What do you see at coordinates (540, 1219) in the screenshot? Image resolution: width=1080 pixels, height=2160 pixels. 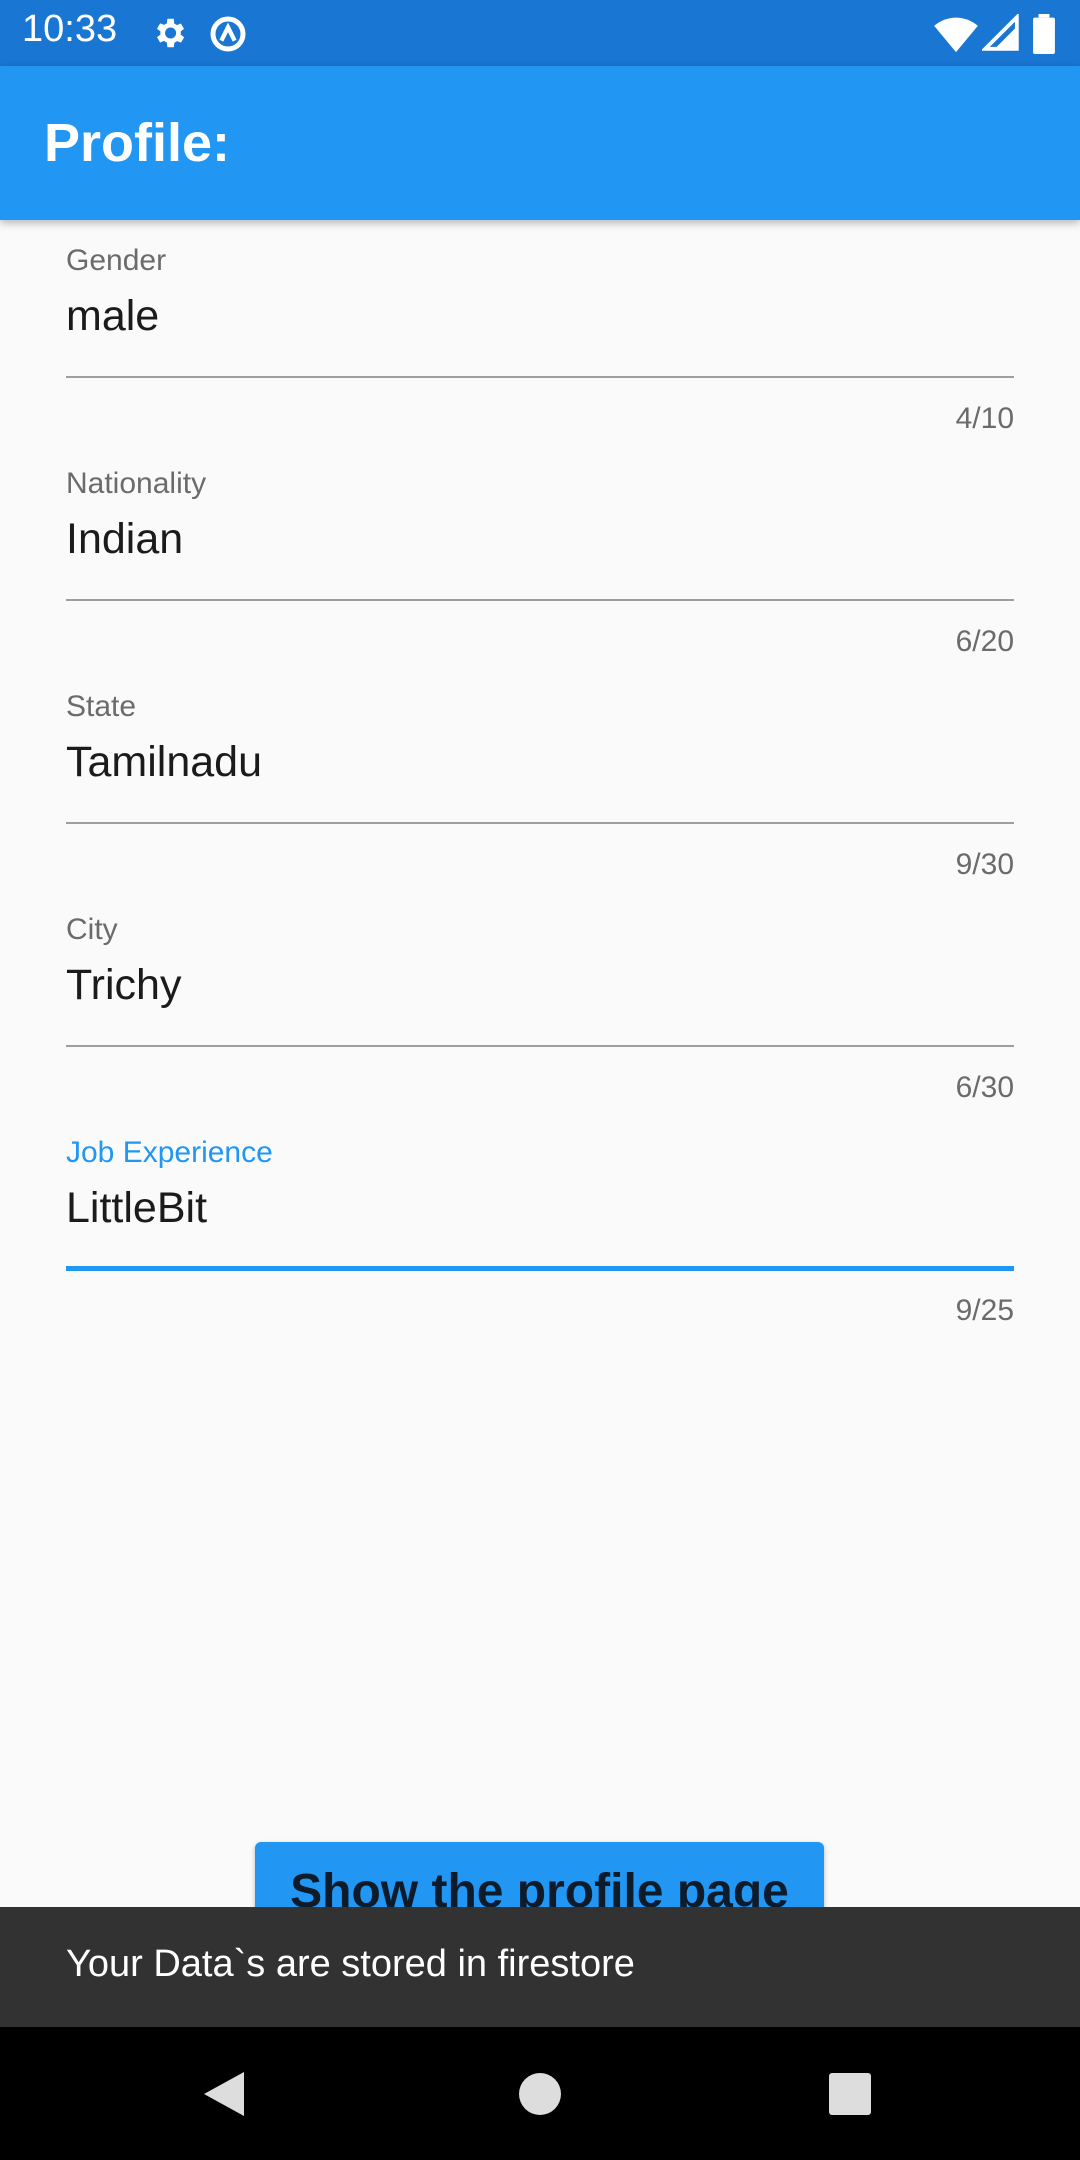 I see `job-experience-field: Job Experience LittleBit 9/25` at bounding box center [540, 1219].